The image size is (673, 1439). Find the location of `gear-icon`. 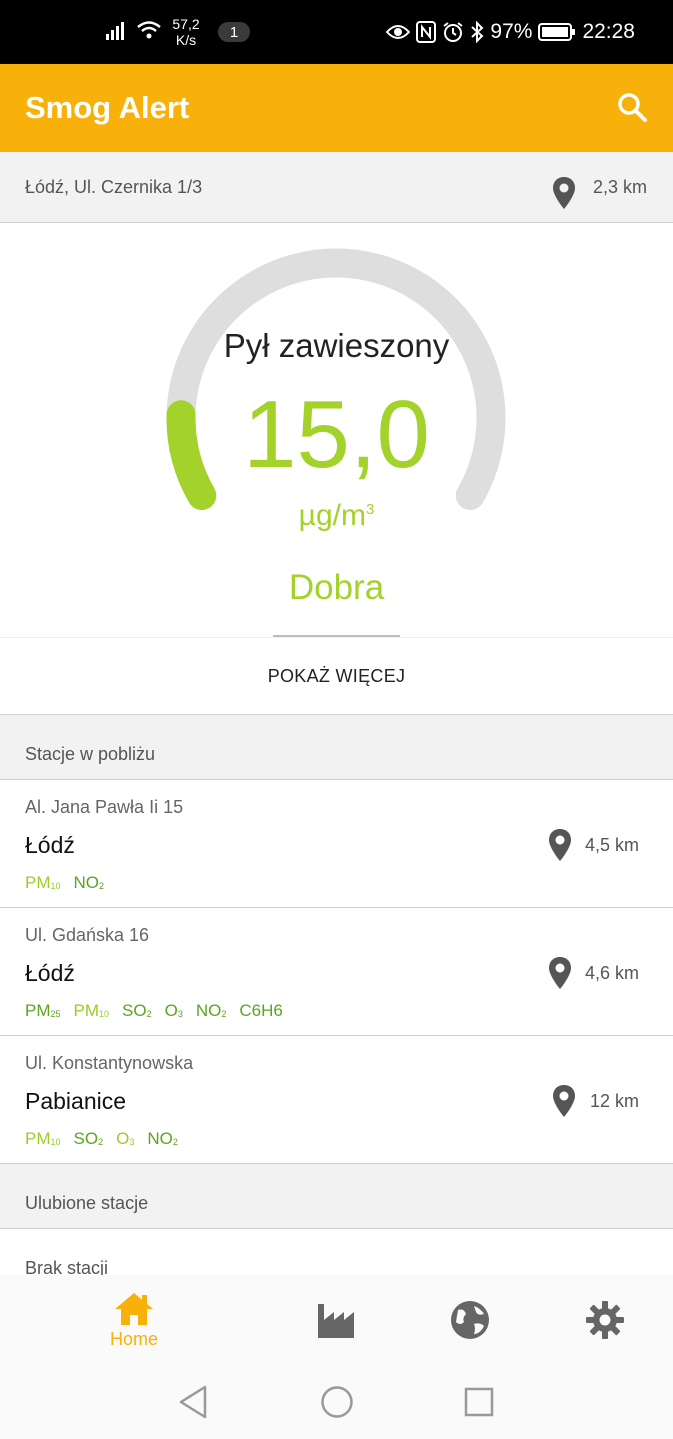

gear-icon is located at coordinates (605, 1320).